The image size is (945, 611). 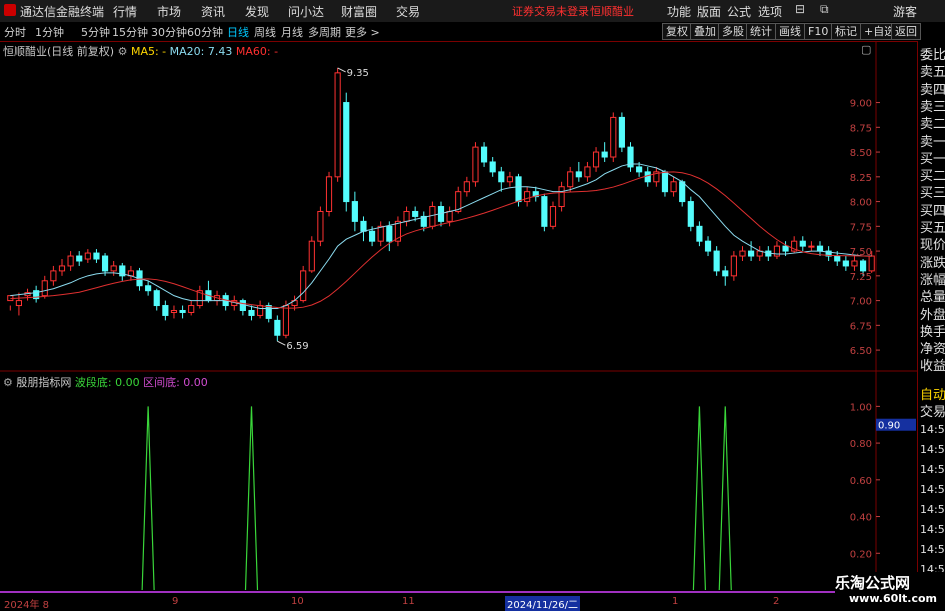 What do you see at coordinates (889, 426) in the screenshot?
I see `indicator-current-value: 0.90` at bounding box center [889, 426].